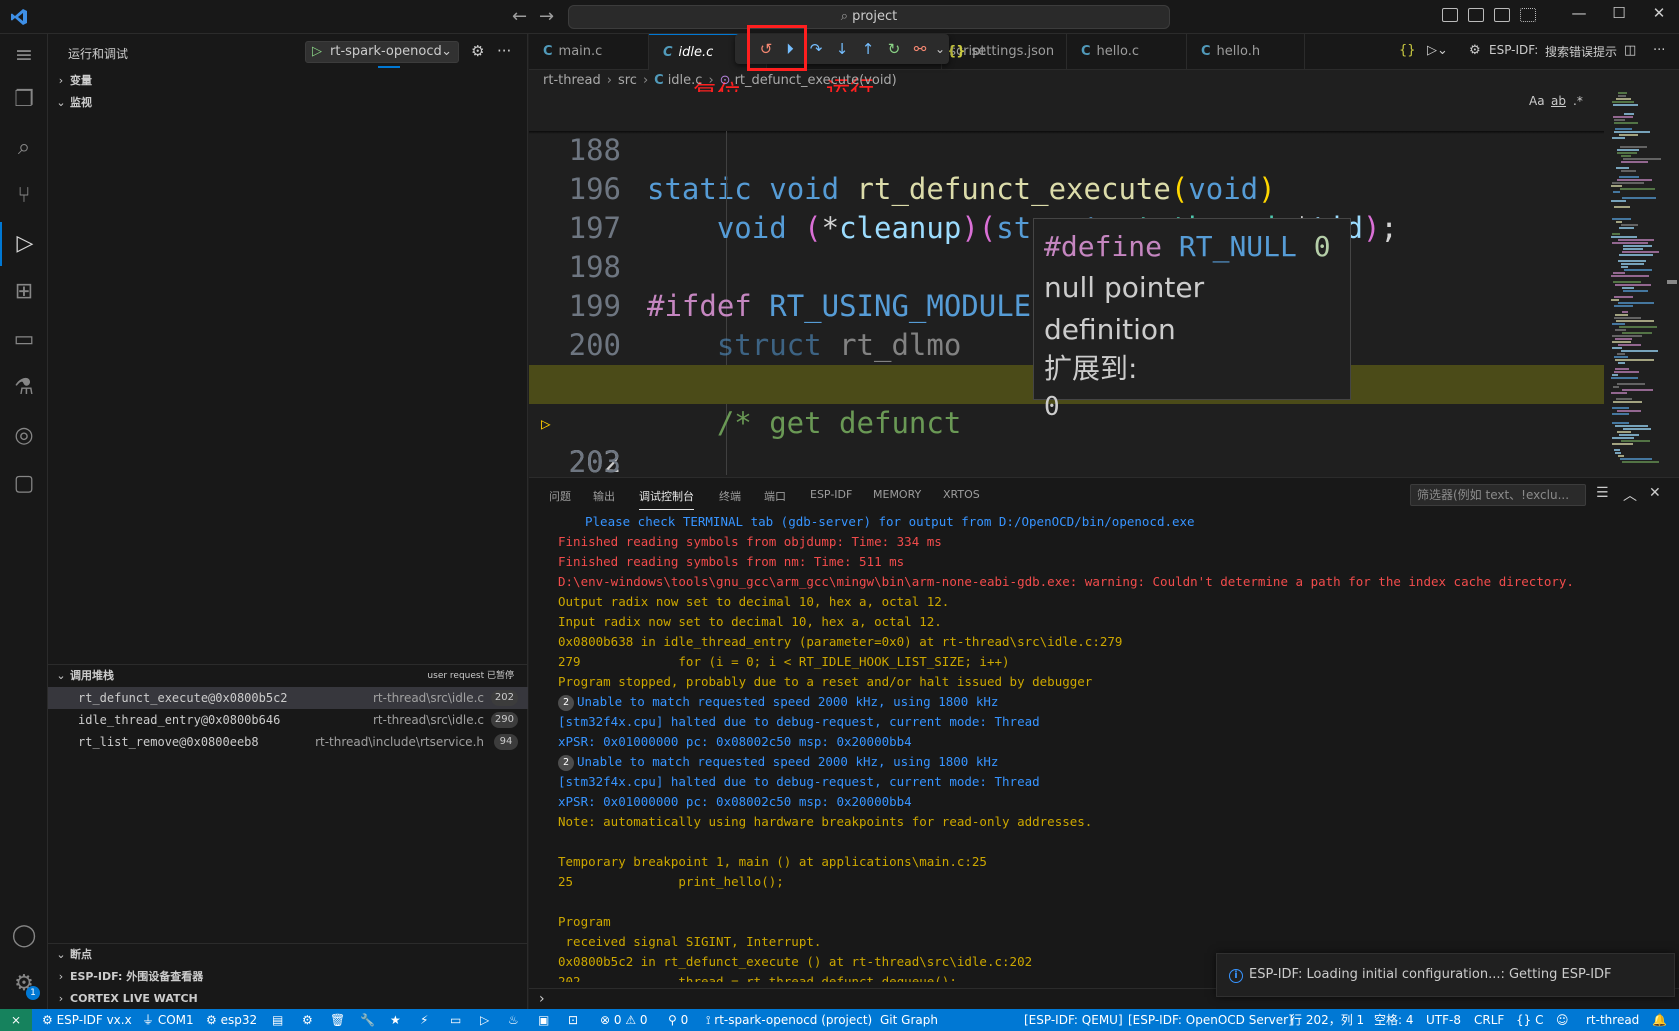  I want to click on breadcrumb-file: idle.c, so click(685, 80).